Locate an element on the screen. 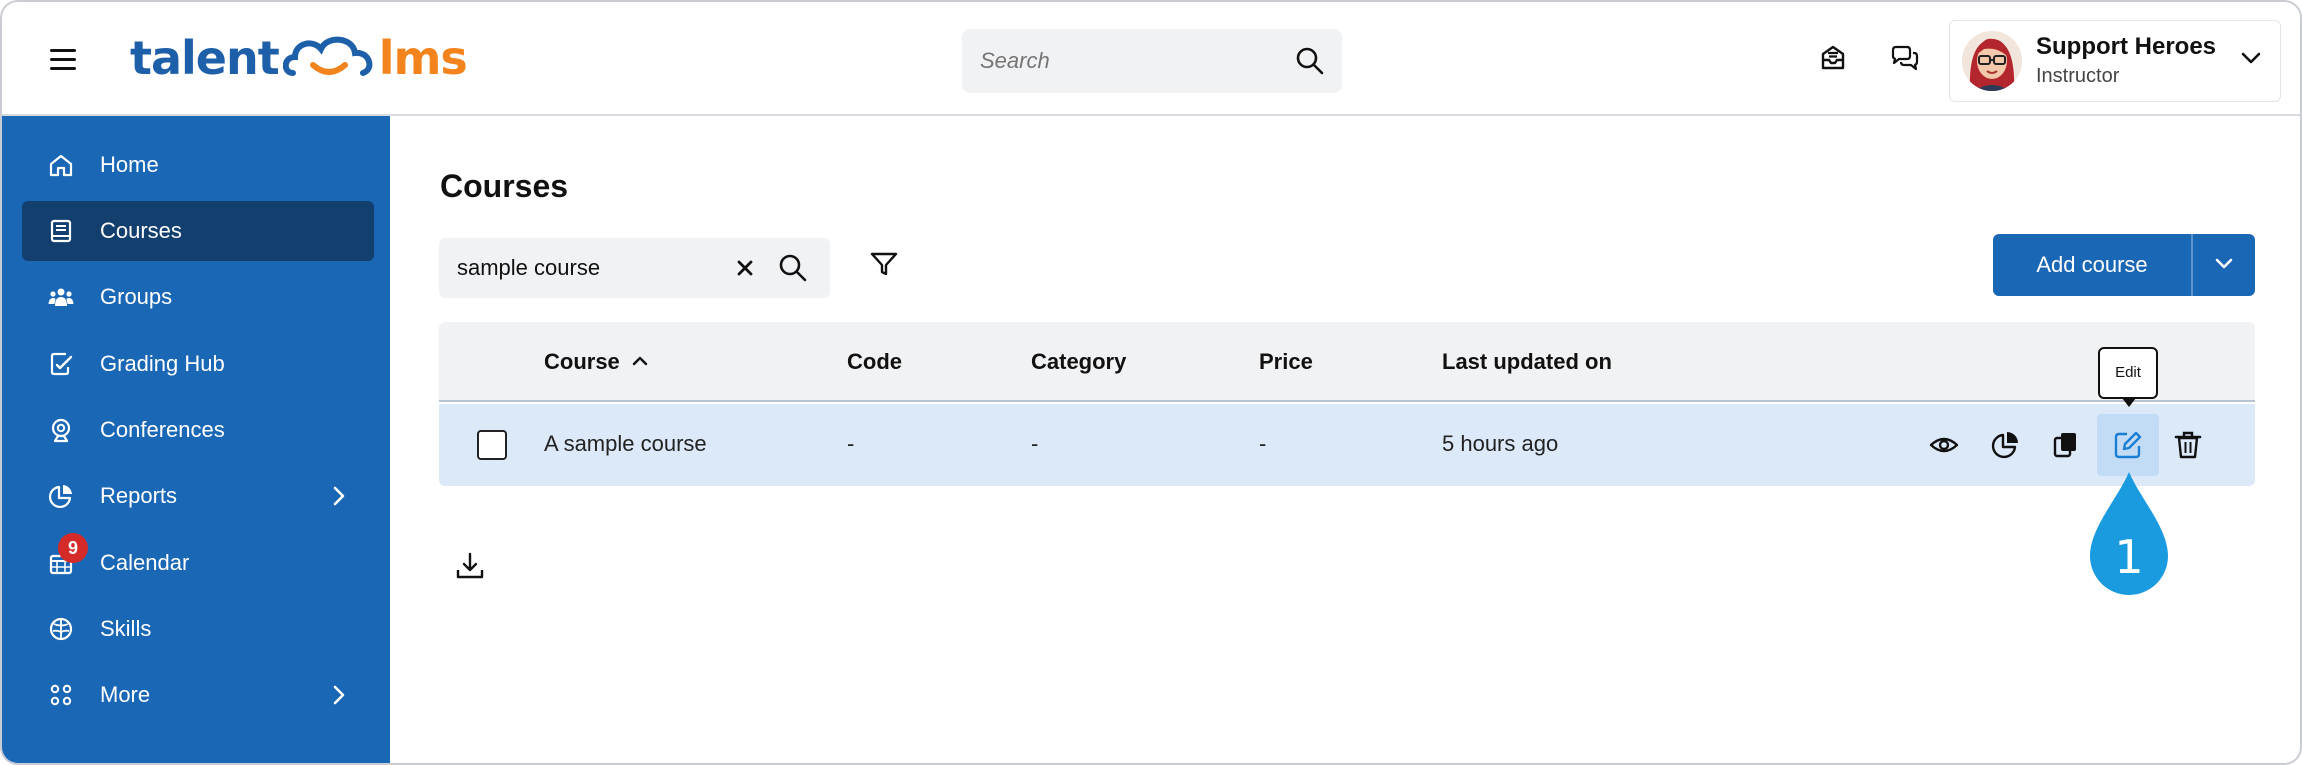  sidebar-item-label: Reports is located at coordinates (139, 495).